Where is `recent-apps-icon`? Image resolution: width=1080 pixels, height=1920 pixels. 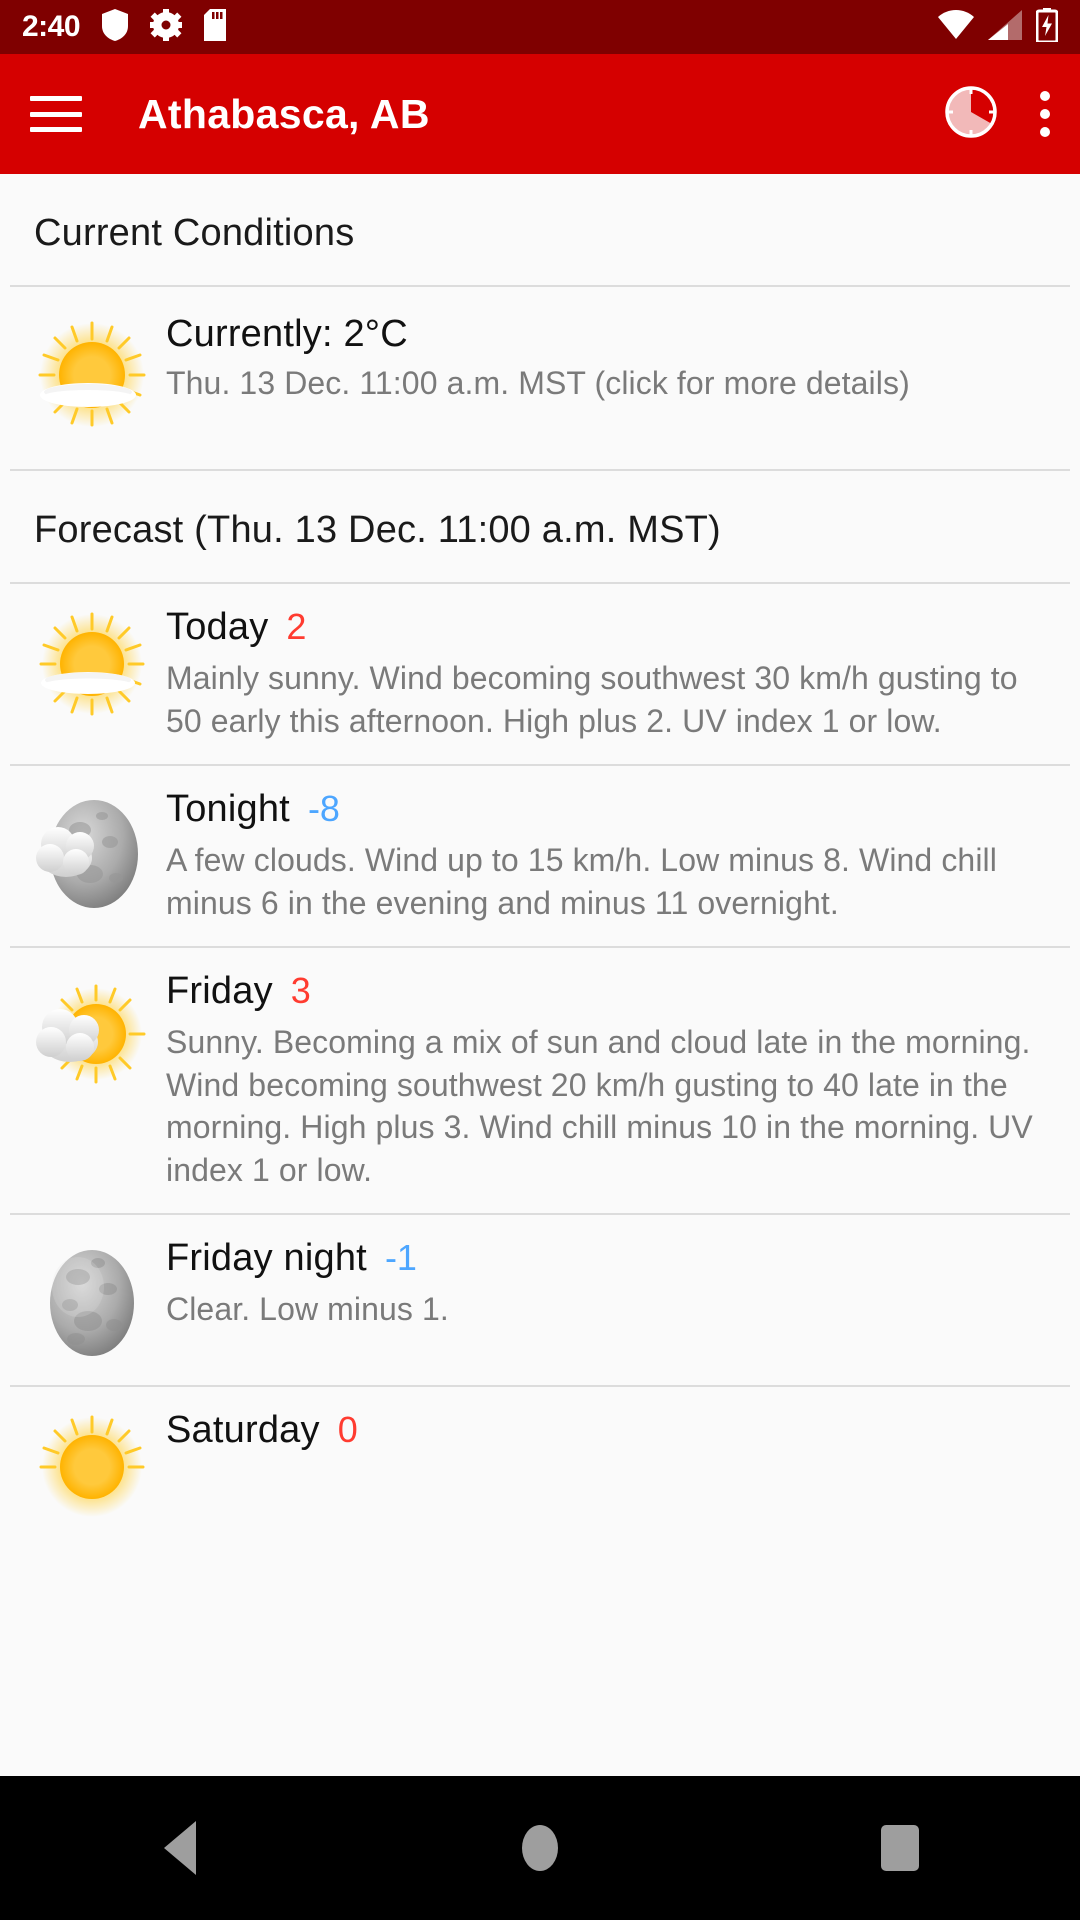 recent-apps-icon is located at coordinates (900, 1848).